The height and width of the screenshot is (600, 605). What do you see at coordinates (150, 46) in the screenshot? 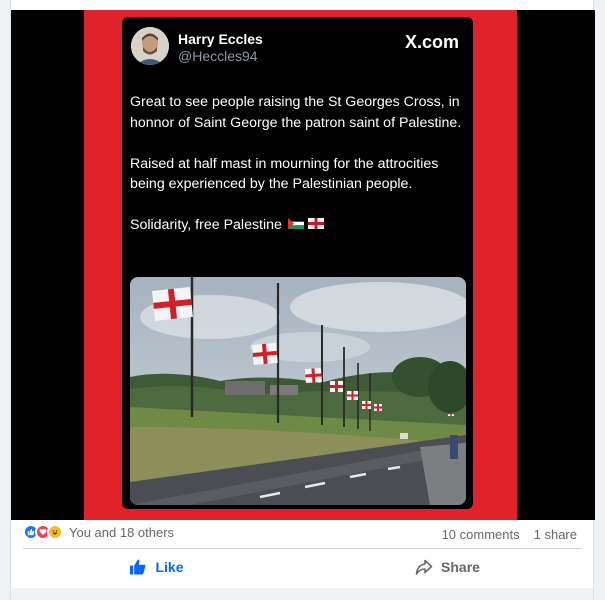
I see `avatar` at bounding box center [150, 46].